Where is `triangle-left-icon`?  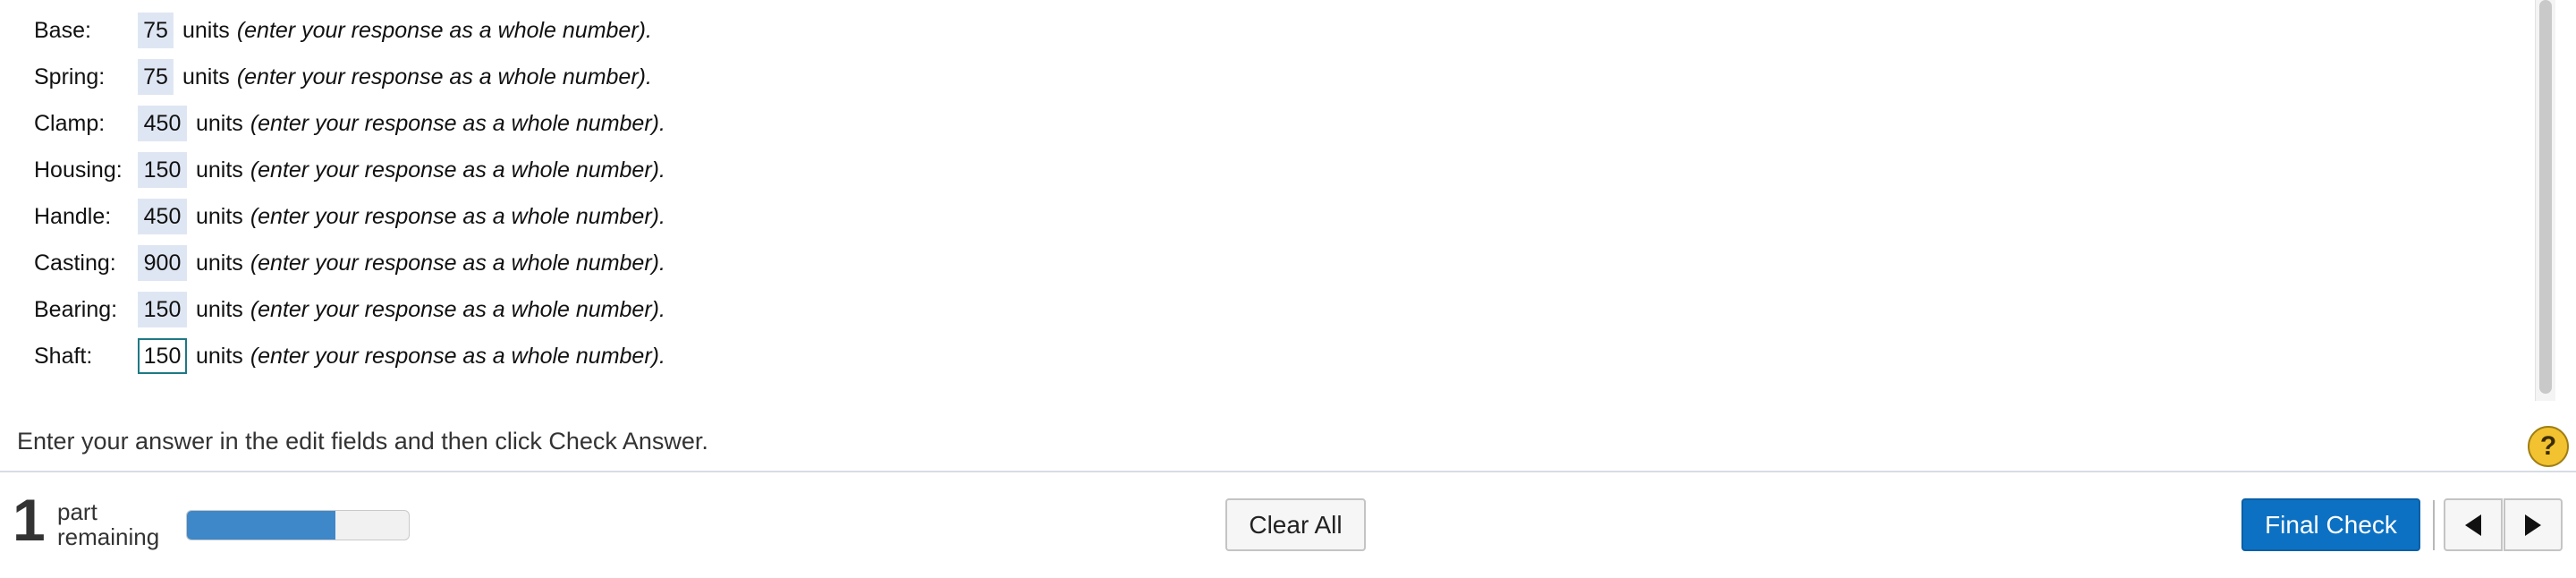 triangle-left-icon is located at coordinates (2473, 525).